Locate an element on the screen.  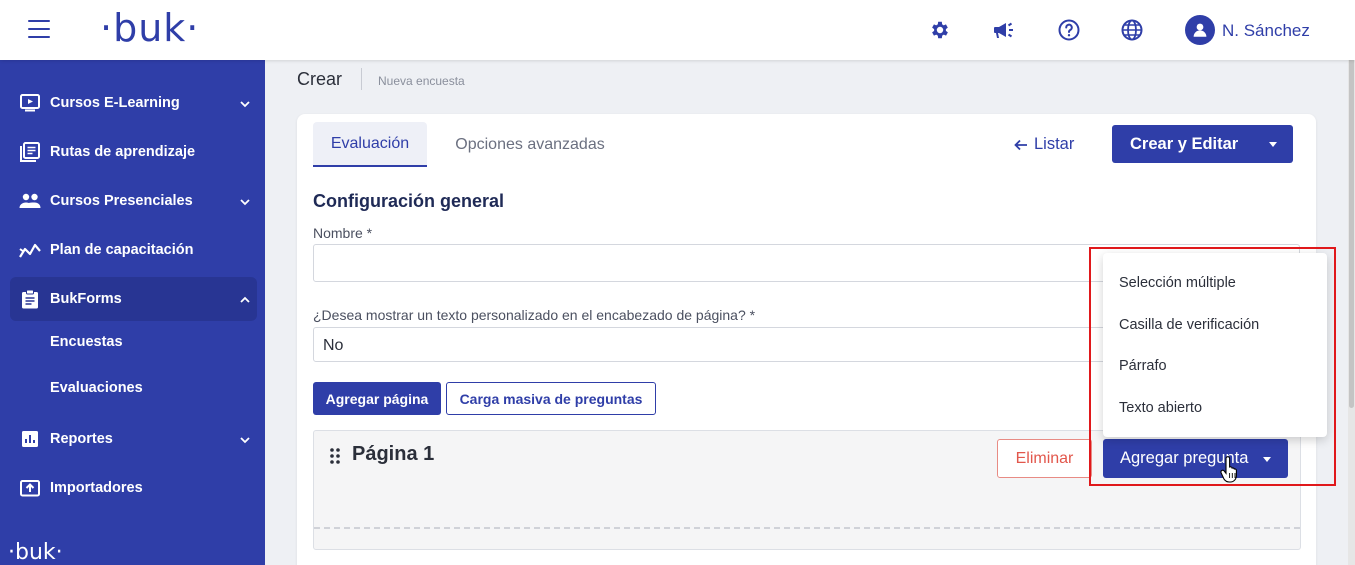
sidebar-item-plan-capacitacion: Plan de capacitación is located at coordinates (133, 250).